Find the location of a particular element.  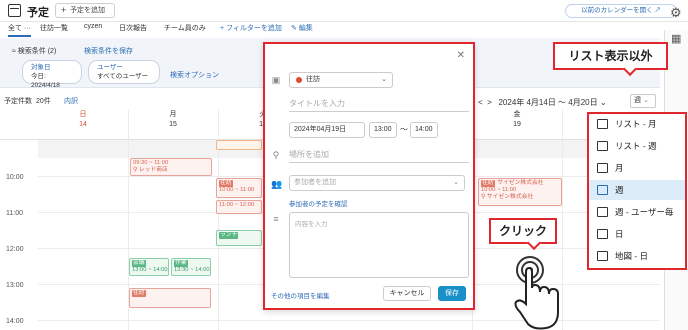

title-input: タイトルを入力 is located at coordinates (379, 104).